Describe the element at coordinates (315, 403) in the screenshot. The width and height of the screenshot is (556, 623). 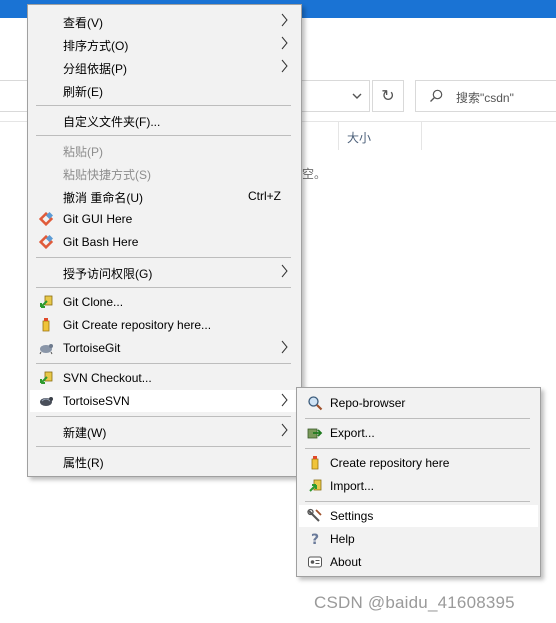
I see `repo-browser-icon` at that location.